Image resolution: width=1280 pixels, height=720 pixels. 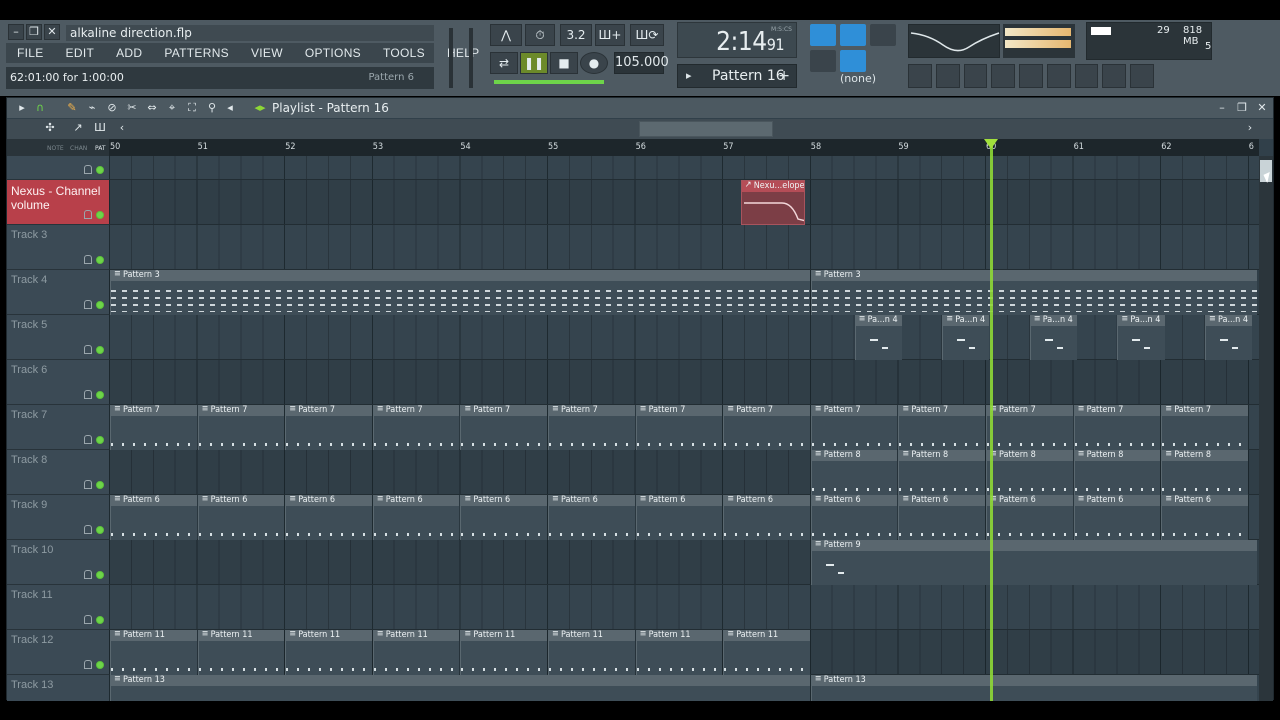 I want to click on scroll-right-icon: ›, so click(x=1250, y=128).